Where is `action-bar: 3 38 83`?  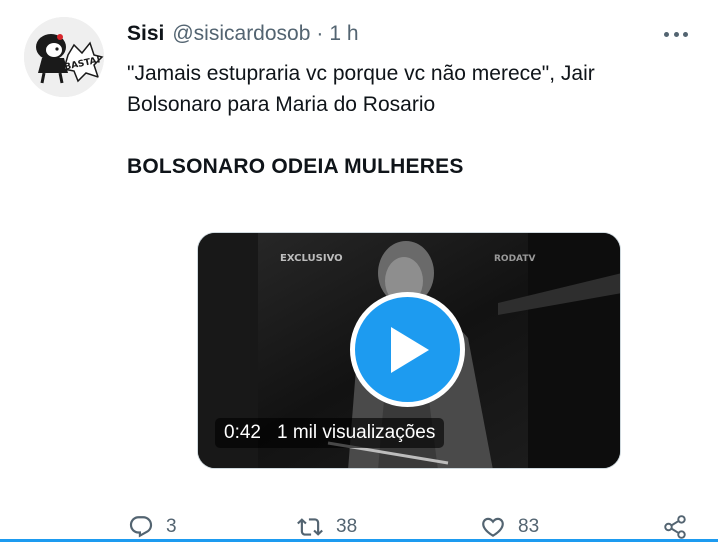
action-bar: 3 38 83 is located at coordinates (359, 527).